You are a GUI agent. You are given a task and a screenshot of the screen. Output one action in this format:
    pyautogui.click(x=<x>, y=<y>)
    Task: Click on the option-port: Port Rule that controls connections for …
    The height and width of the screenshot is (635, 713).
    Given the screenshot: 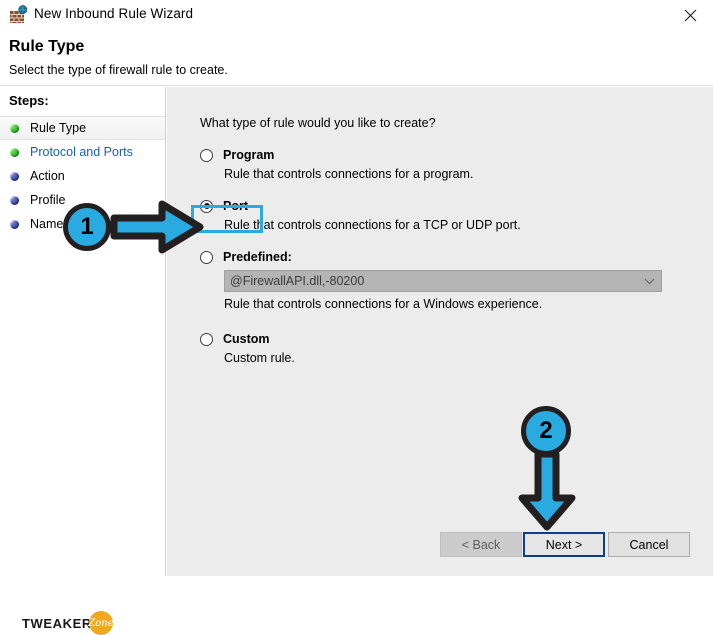 What is the action you would take?
    pyautogui.click(x=435, y=214)
    